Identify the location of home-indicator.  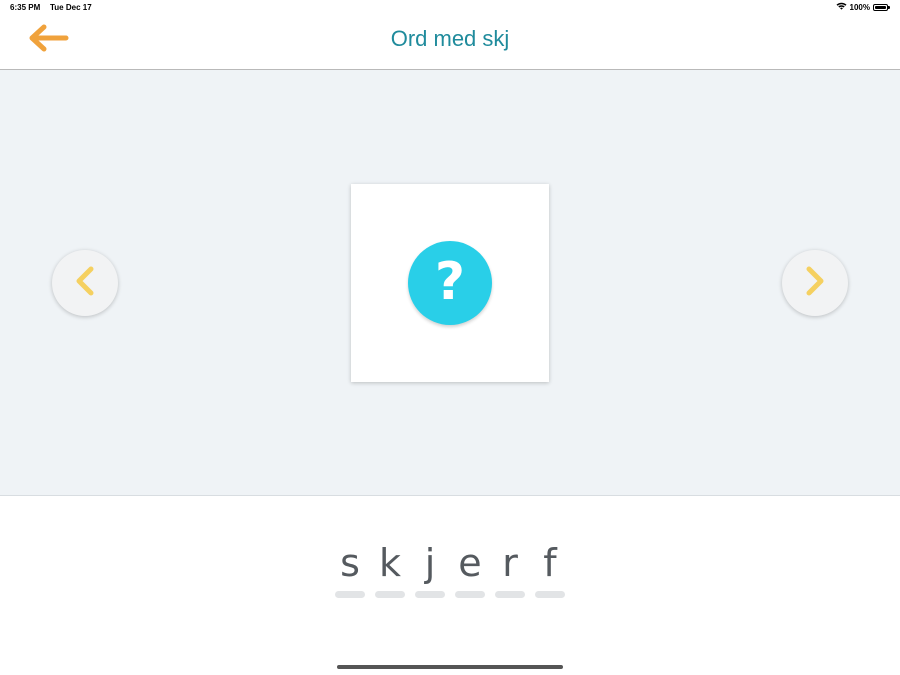
(450, 667).